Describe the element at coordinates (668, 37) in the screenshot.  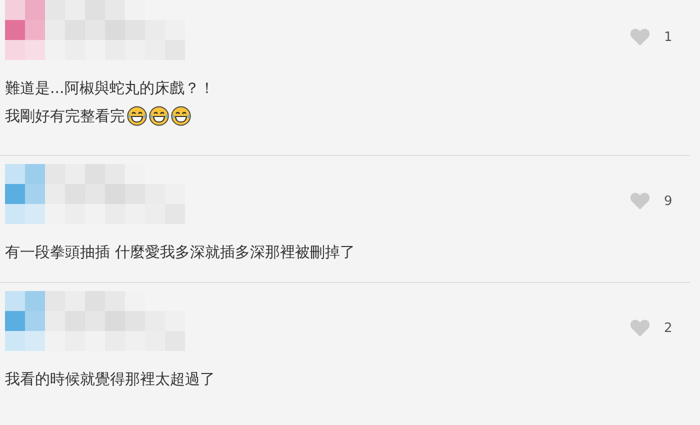
I see `like-count: 1` at that location.